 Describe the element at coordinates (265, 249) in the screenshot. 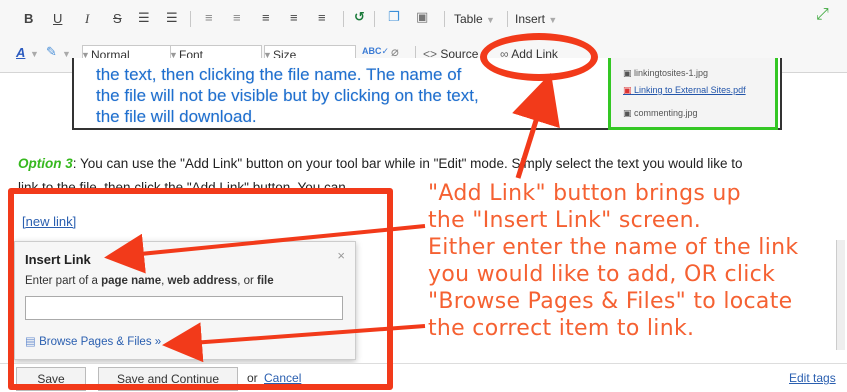

I see `arrow-to-insert-link` at that location.